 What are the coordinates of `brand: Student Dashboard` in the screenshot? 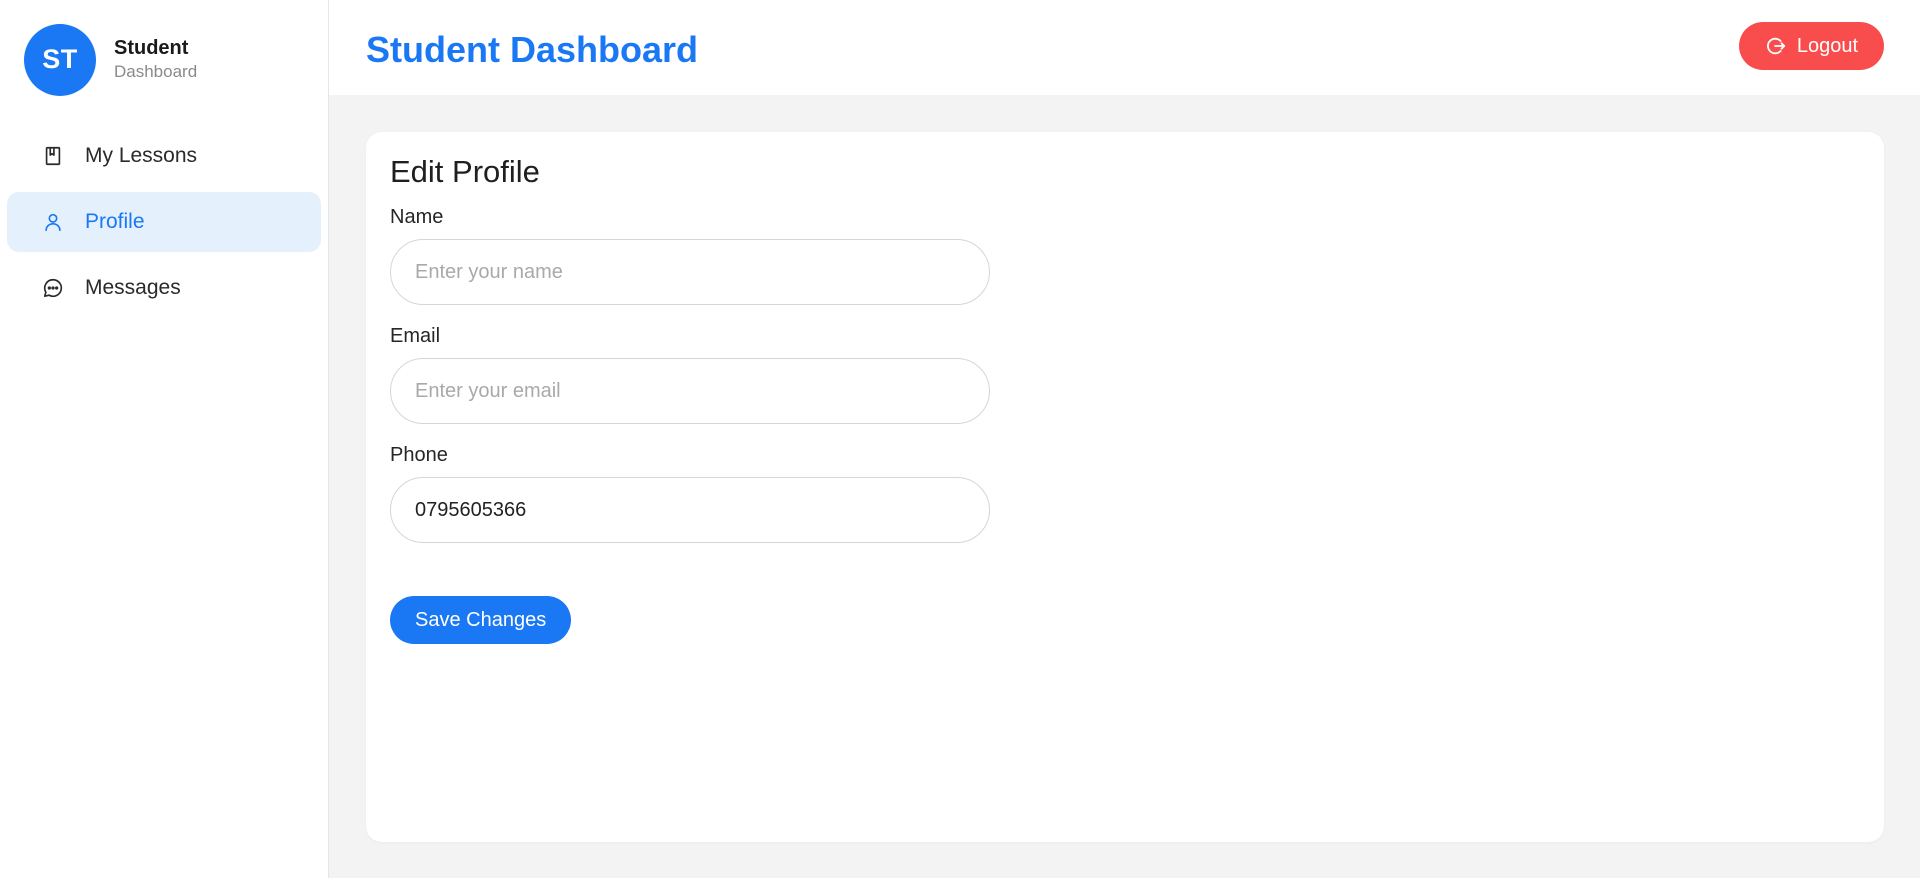 It's located at (155, 60).